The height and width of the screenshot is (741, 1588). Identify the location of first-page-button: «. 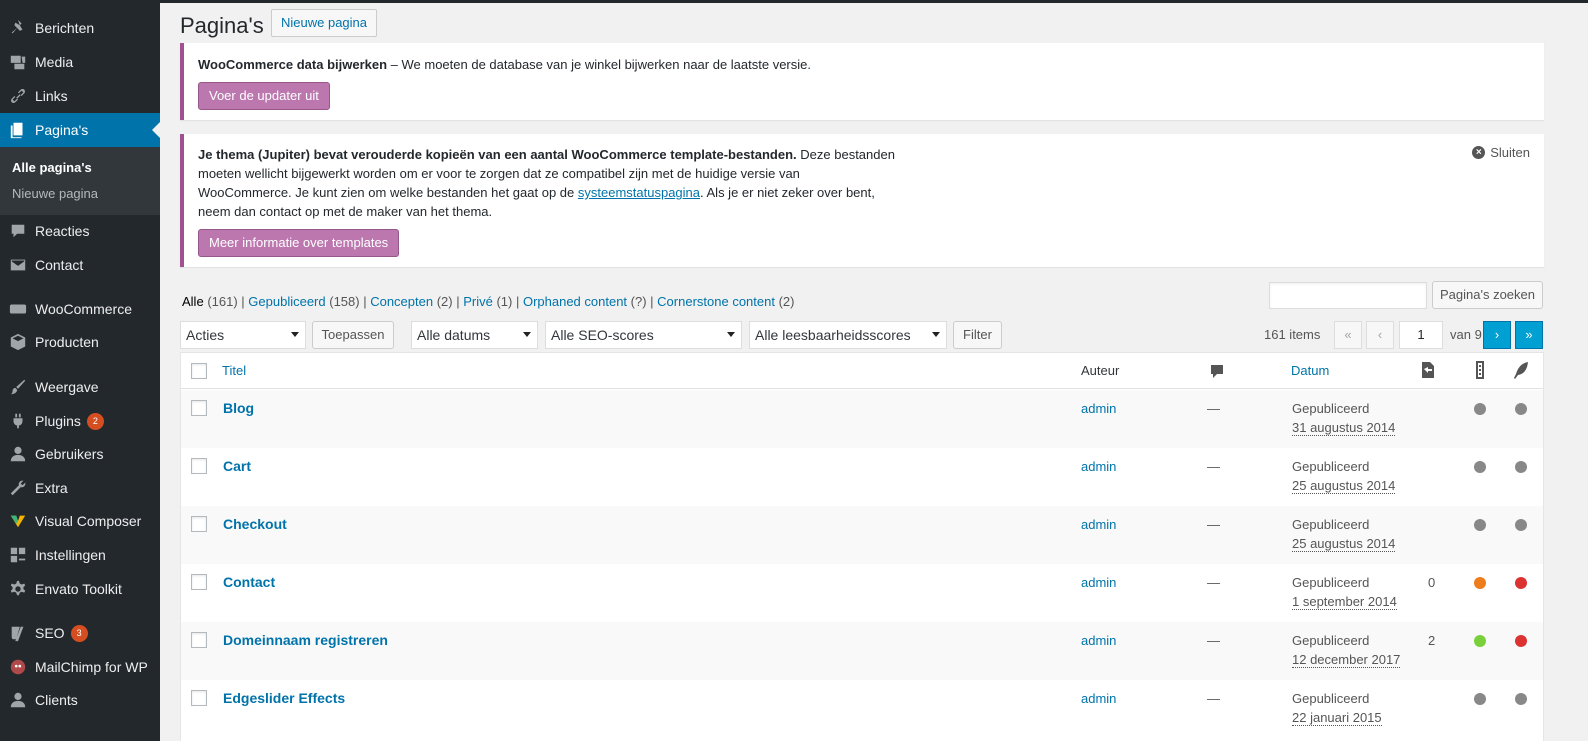
(1348, 335).